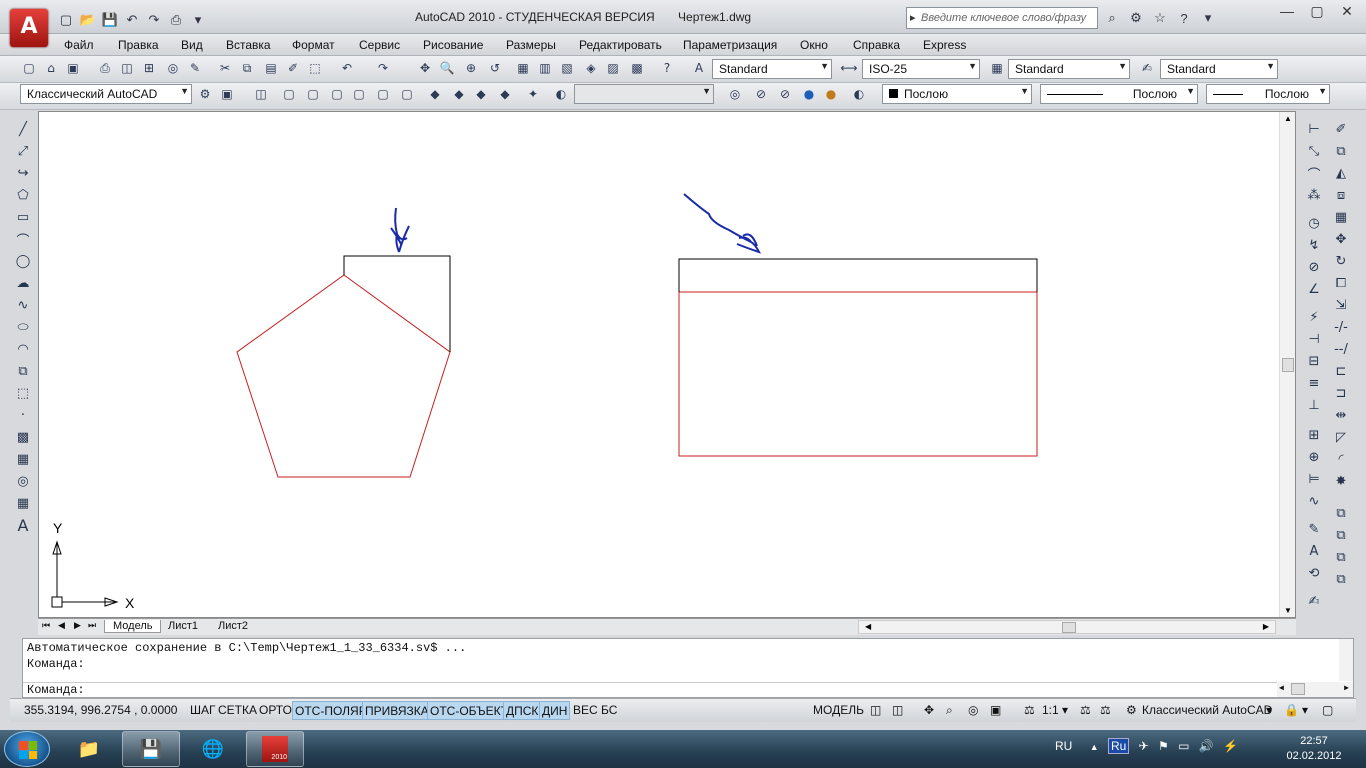 The image size is (1366, 768). I want to click on toggle-polar: ОТС-ПОЛЯР, so click(331, 710).